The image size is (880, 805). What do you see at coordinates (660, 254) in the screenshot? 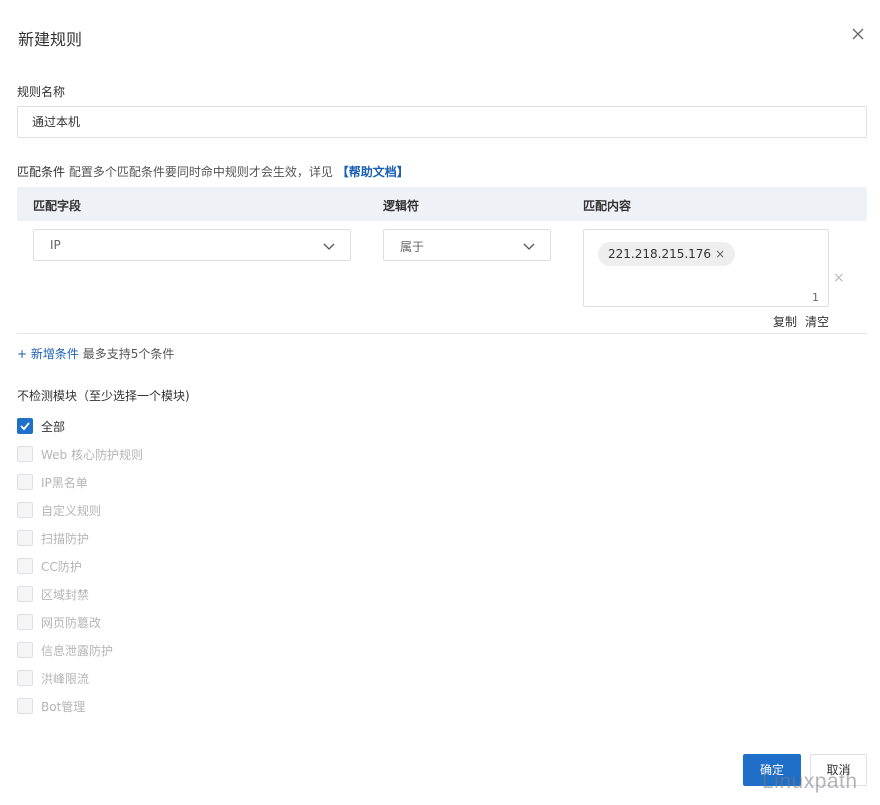
I see `ip-tag-label: 221.218.215.176` at bounding box center [660, 254].